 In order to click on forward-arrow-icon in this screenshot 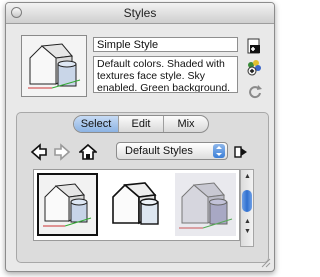, I will do `click(62, 152)`.